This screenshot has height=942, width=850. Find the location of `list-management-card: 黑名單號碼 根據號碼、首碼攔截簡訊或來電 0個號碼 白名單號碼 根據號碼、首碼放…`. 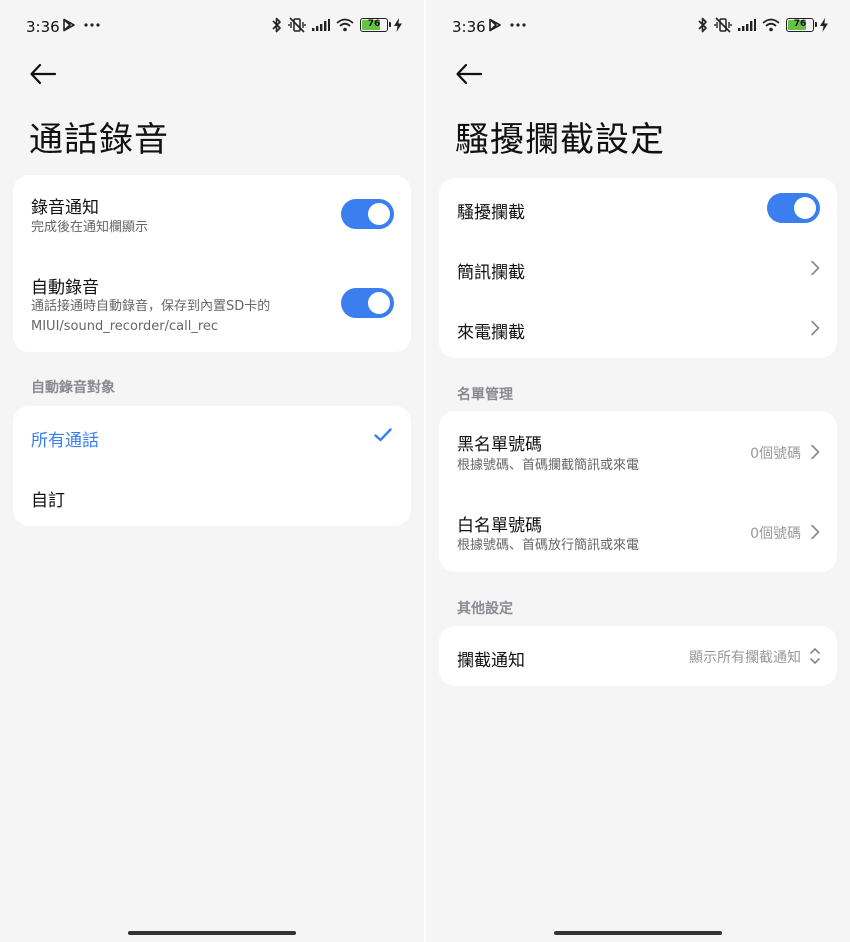

list-management-card: 黑名單號碼 根據號碼、首碼攔截簡訊或來電 0個號碼 白名單號碼 根據號碼、首碼放… is located at coordinates (638, 491).